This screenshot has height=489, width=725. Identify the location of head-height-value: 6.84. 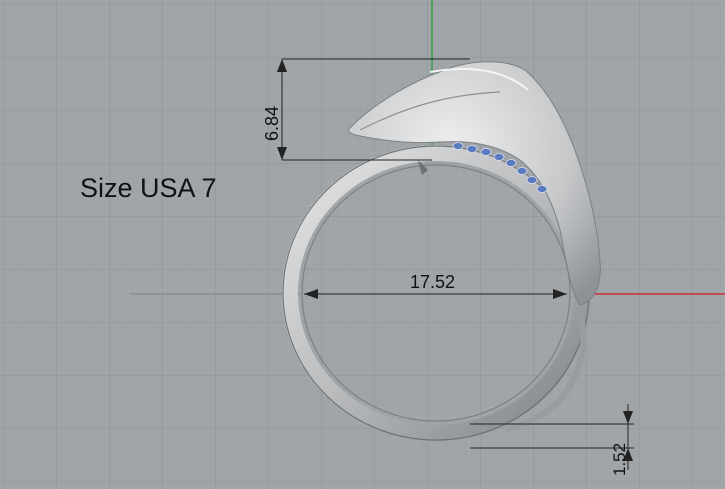
(272, 123).